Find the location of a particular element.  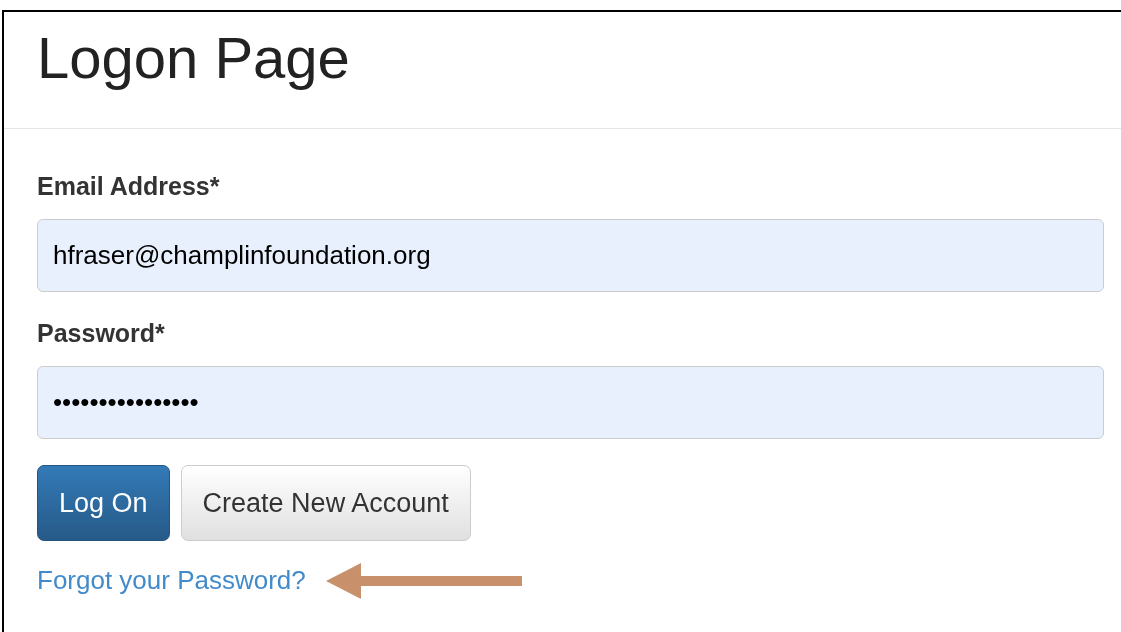

create-account-button: Create New Account is located at coordinates (325, 503).